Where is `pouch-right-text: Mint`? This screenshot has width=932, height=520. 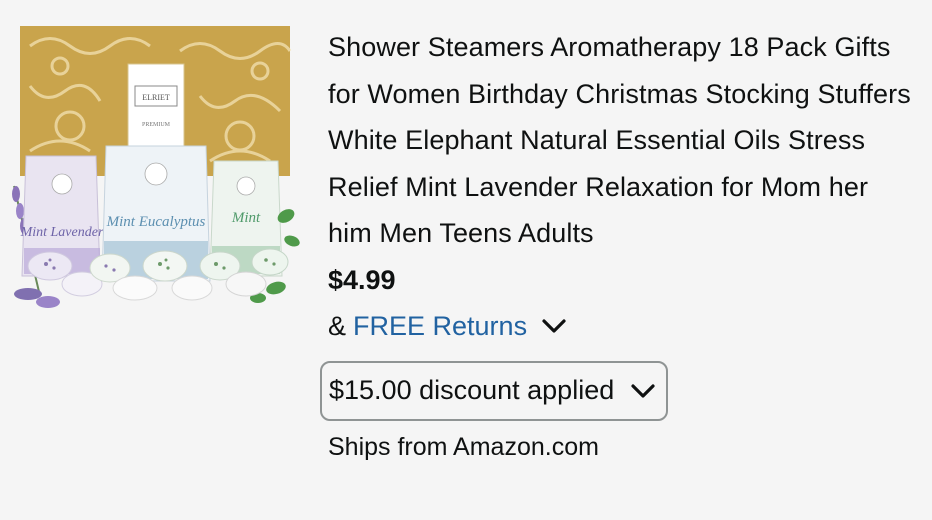
pouch-right-text: Mint is located at coordinates (246, 218).